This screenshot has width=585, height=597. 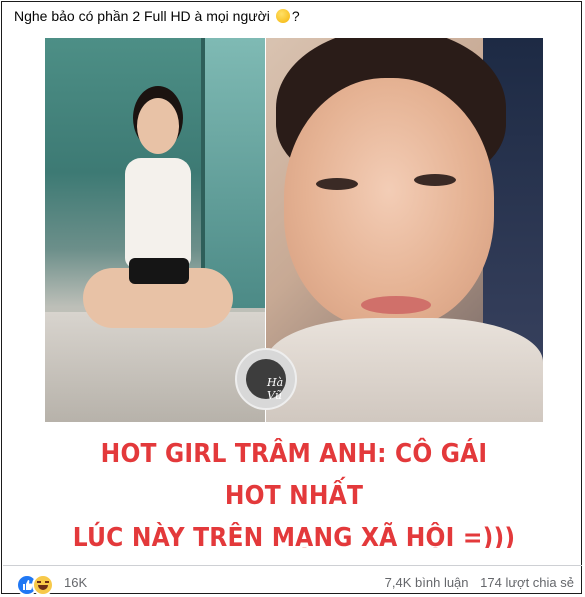 What do you see at coordinates (527, 582) in the screenshot?
I see `shares-count-link: 174 lượt chia sẻ` at bounding box center [527, 582].